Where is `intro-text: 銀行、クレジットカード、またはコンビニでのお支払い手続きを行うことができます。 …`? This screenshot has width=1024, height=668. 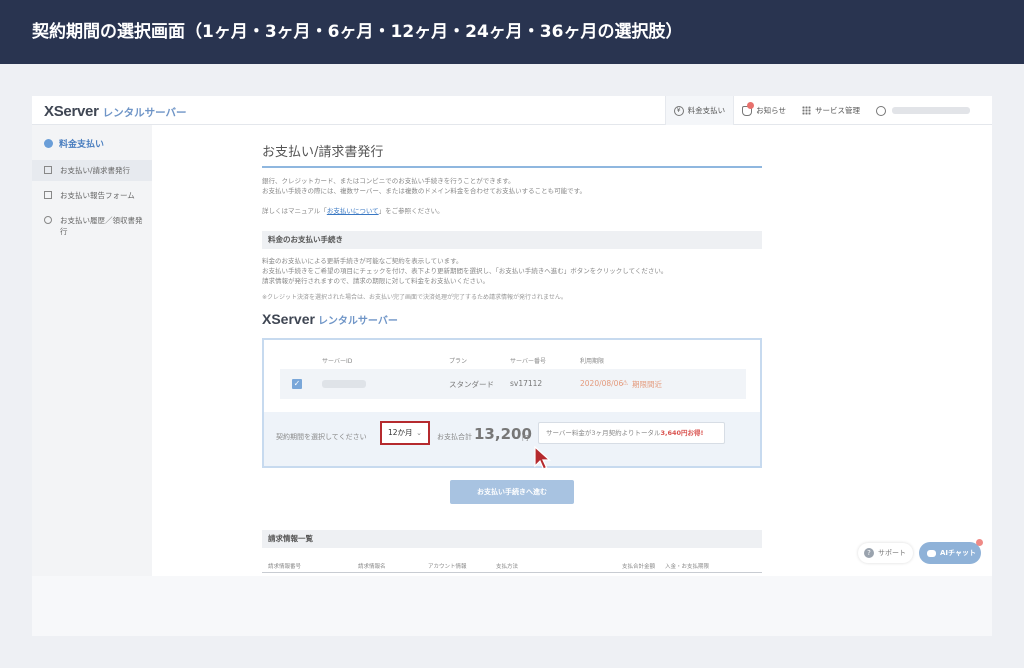 intro-text: 銀行、クレジットカード、またはコンビニでのお支払い手続きを行うことができます。 … is located at coordinates (512, 186).